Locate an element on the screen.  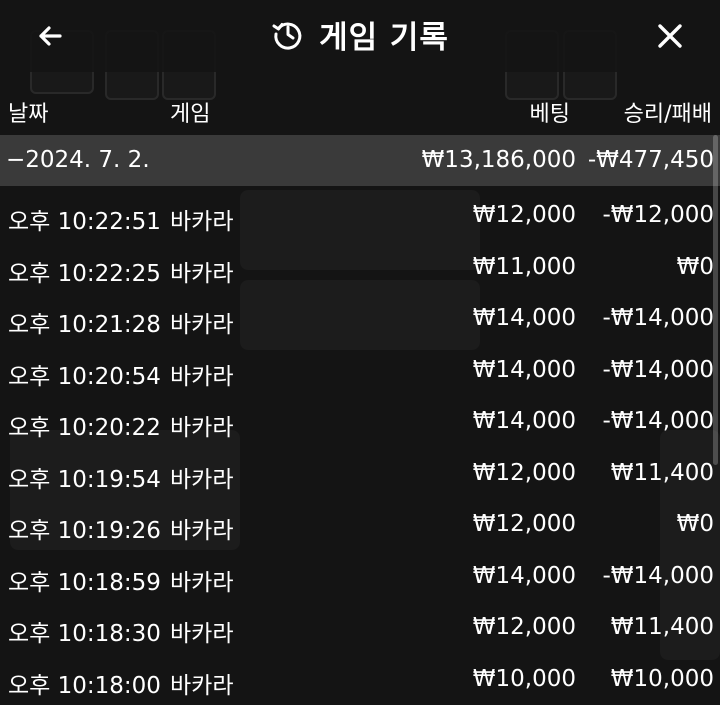
row-time: 오후 10:20:22 is located at coordinates (84, 425).